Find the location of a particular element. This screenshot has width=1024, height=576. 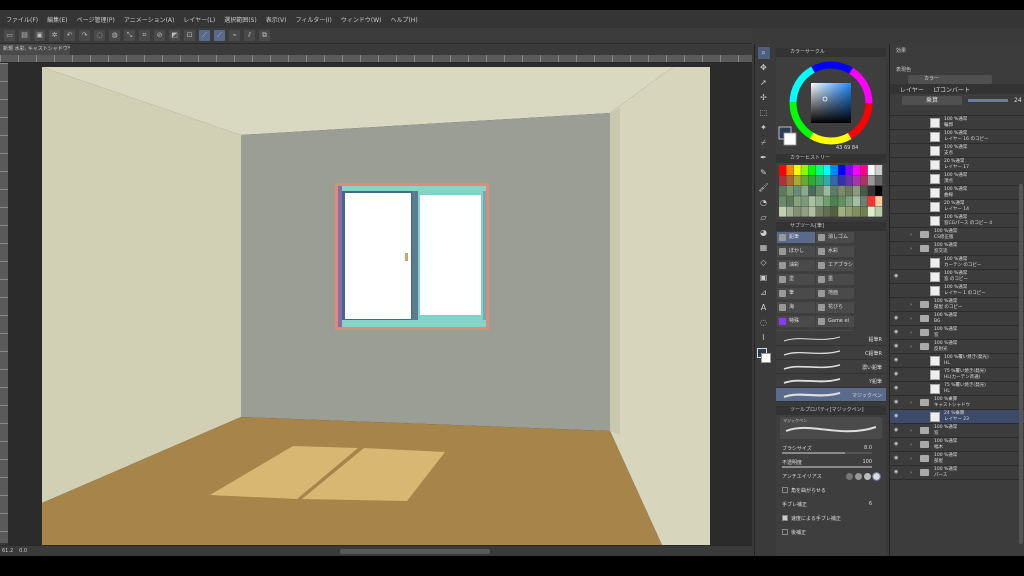

stabilize-value: 6 is located at coordinates (870, 504).